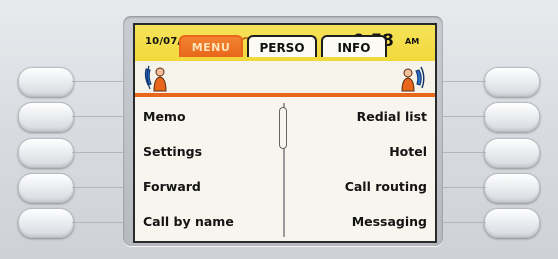  What do you see at coordinates (98, 187) in the screenshot?
I see `left-softkey-4-lead` at bounding box center [98, 187].